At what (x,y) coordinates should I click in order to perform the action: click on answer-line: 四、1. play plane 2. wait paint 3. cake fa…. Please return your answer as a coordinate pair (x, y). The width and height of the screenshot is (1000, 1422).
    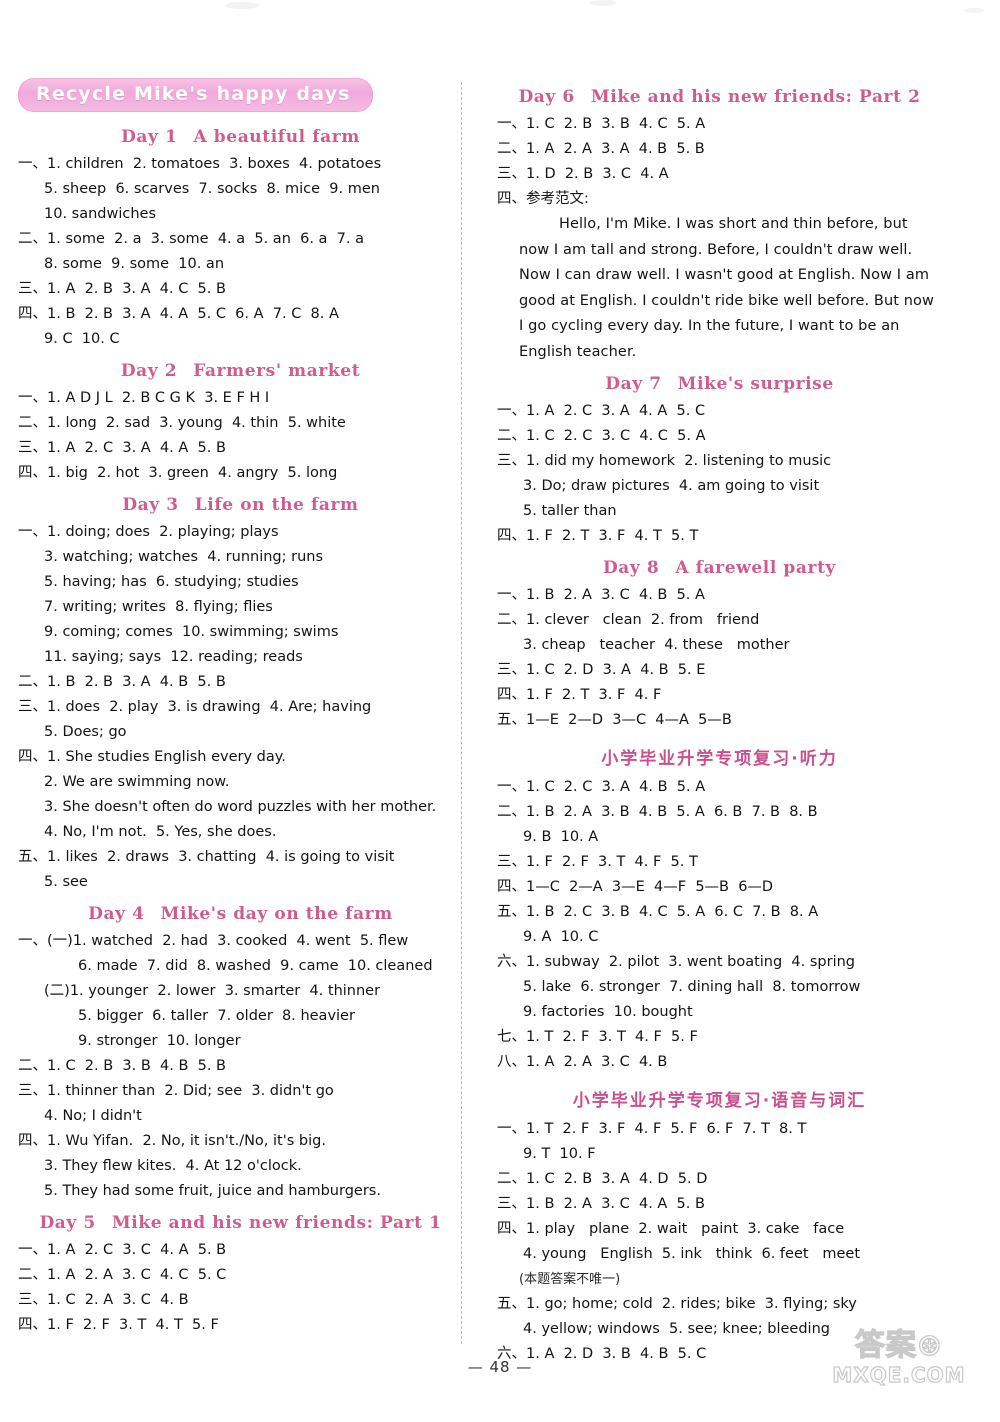
    Looking at the image, I should click on (671, 1229).